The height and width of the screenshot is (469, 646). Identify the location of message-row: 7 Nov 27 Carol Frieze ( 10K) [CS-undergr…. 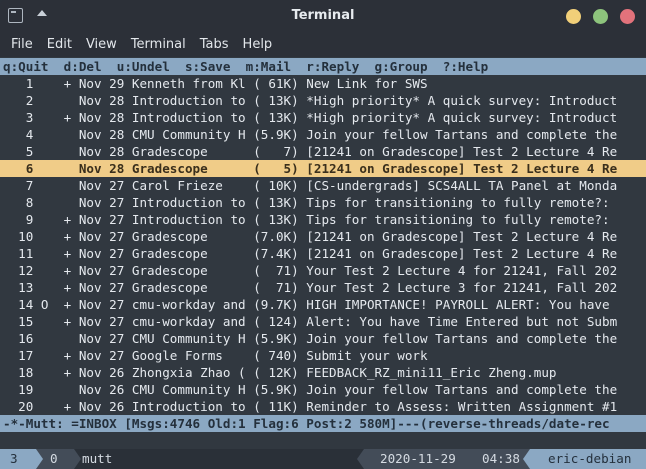
(323, 185).